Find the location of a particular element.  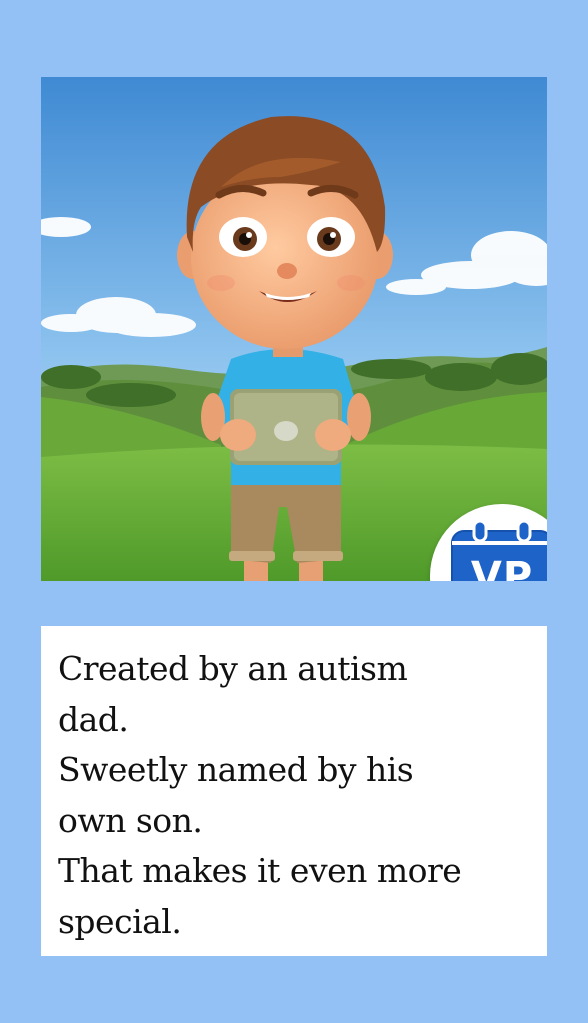

vp-logo-text: VP is located at coordinates (502, 567).